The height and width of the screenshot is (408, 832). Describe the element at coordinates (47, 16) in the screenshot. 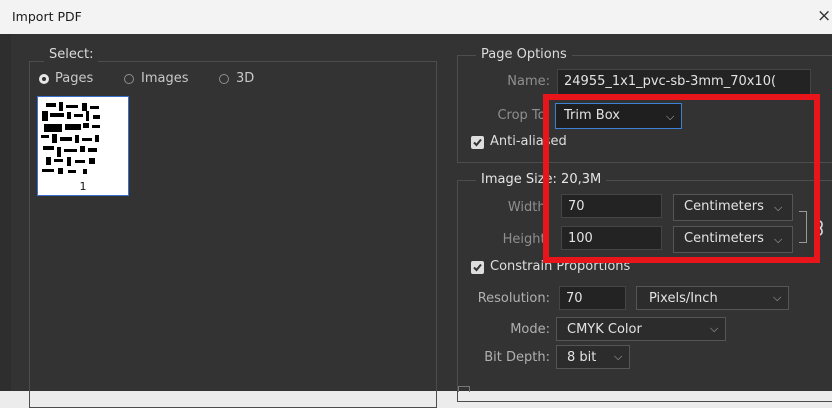

I see `window-title: Import PDF` at that location.